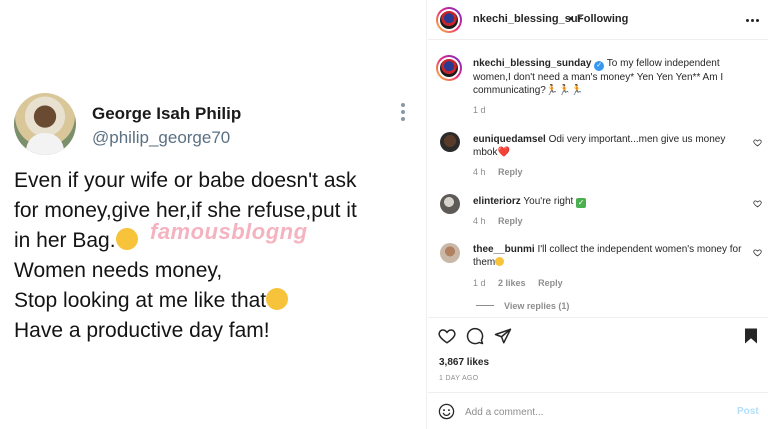  Describe the element at coordinates (602, 19) in the screenshot. I see `following-button: Following` at that location.